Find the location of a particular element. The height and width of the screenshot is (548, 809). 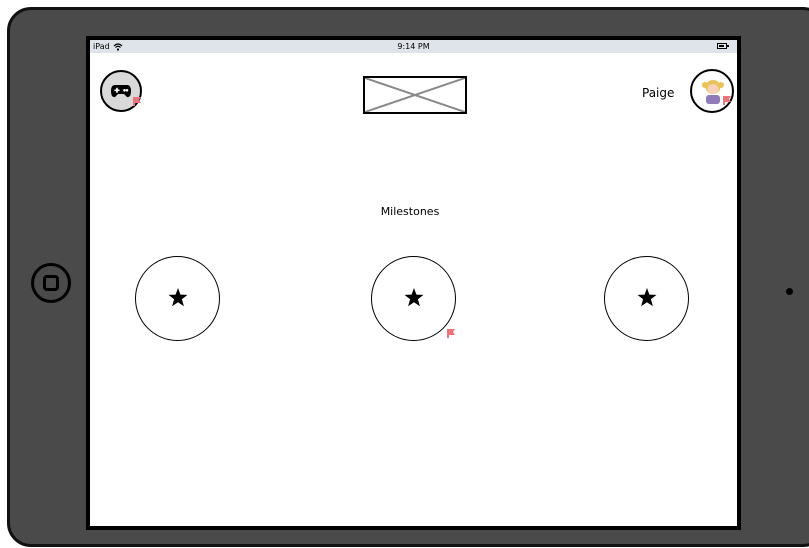

logo-image-placeholder is located at coordinates (415, 95).